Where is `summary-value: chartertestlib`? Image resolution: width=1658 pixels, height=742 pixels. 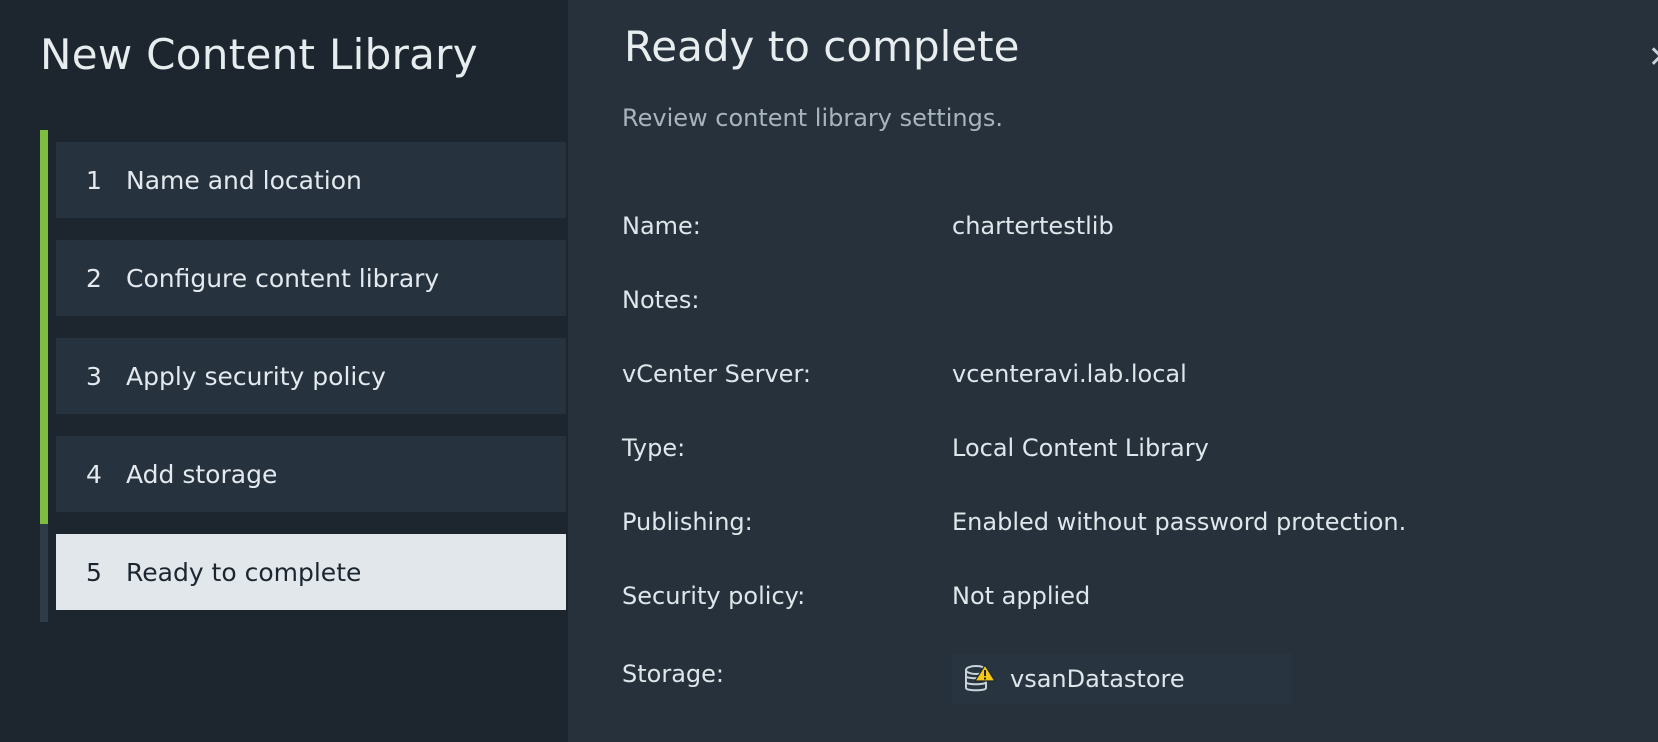 summary-value: chartertestlib is located at coordinates (1033, 226).